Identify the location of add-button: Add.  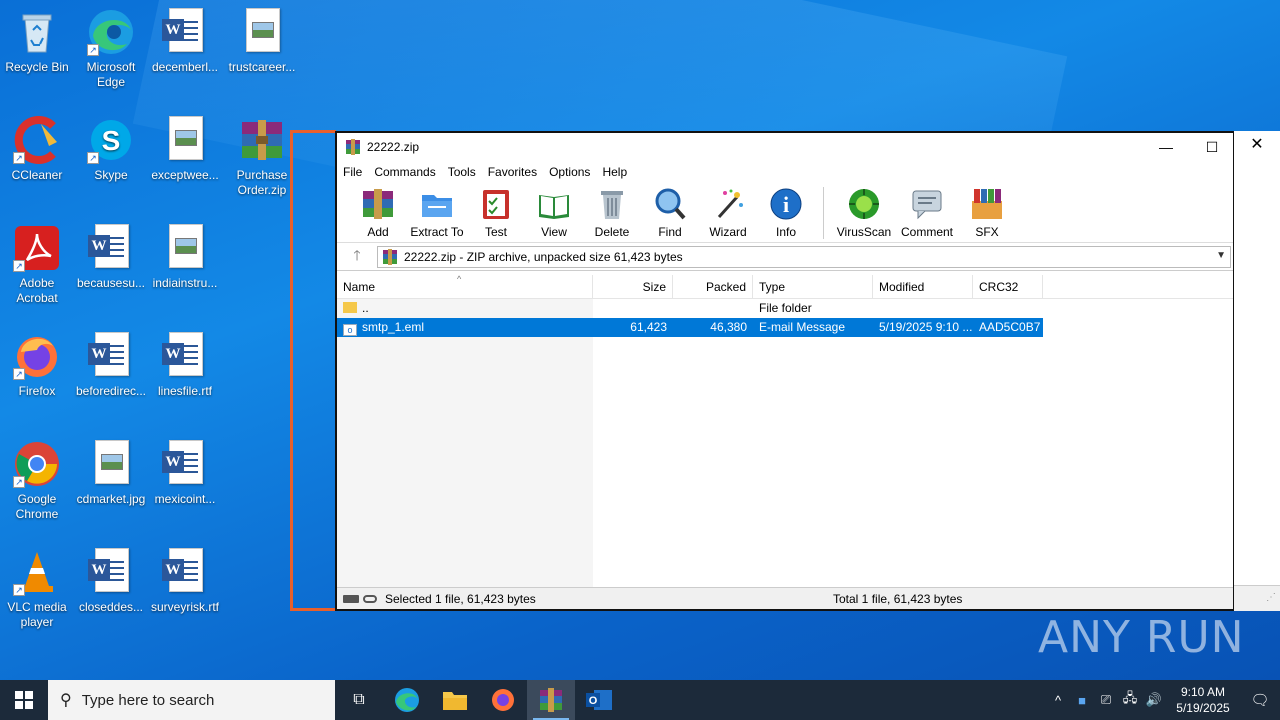
(378, 211).